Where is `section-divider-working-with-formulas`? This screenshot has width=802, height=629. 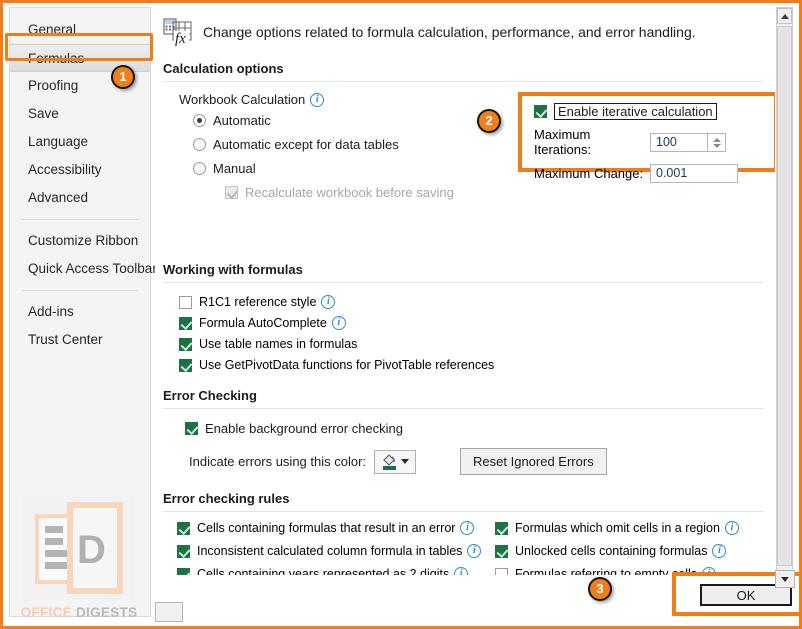
section-divider-working-with-formulas is located at coordinates (463, 282).